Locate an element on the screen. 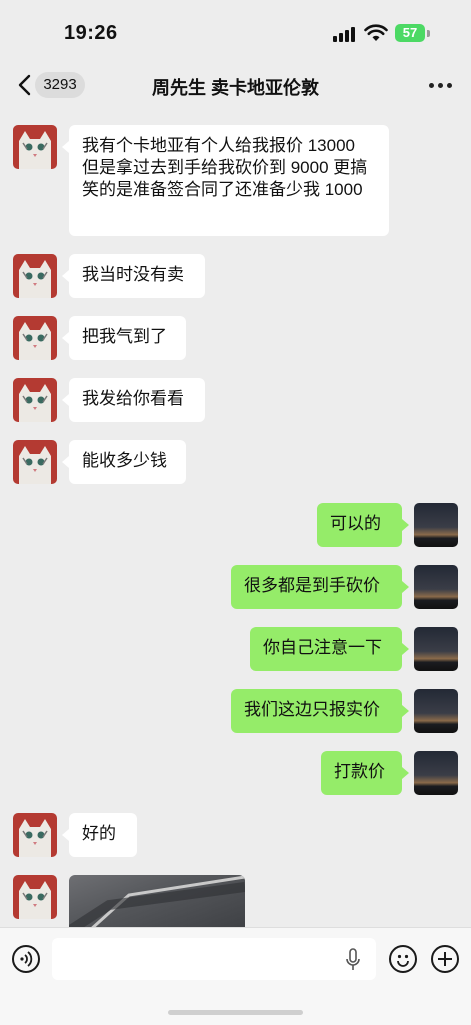 Image resolution: width=471 pixels, height=1025 pixels. message-bubble: 我发给你看看 is located at coordinates (137, 400).